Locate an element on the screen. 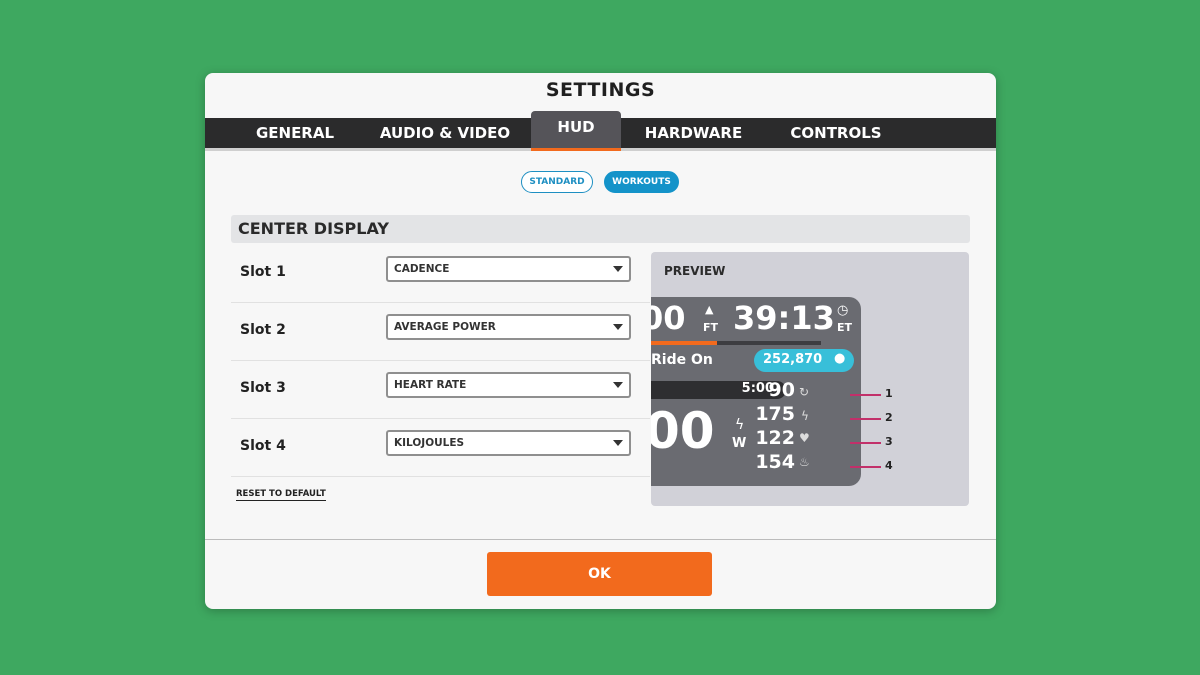  center-display-section-header: CENTER DISPLAY is located at coordinates (600, 229).